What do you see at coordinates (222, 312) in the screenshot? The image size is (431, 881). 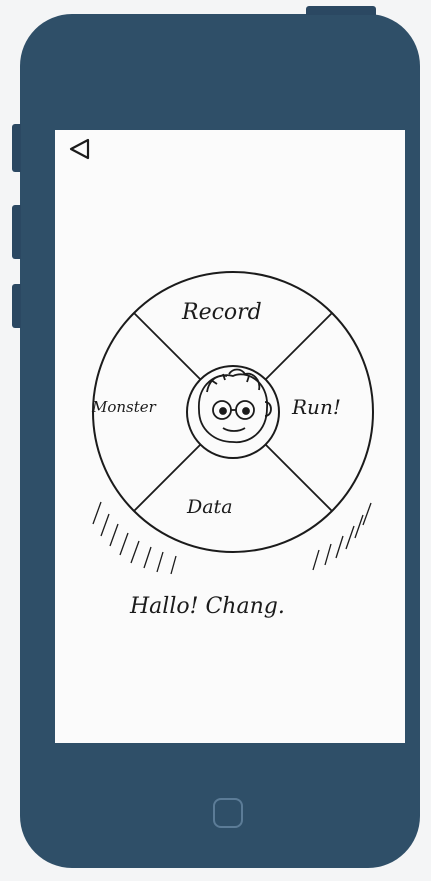 I see `menu-record: Record` at bounding box center [222, 312].